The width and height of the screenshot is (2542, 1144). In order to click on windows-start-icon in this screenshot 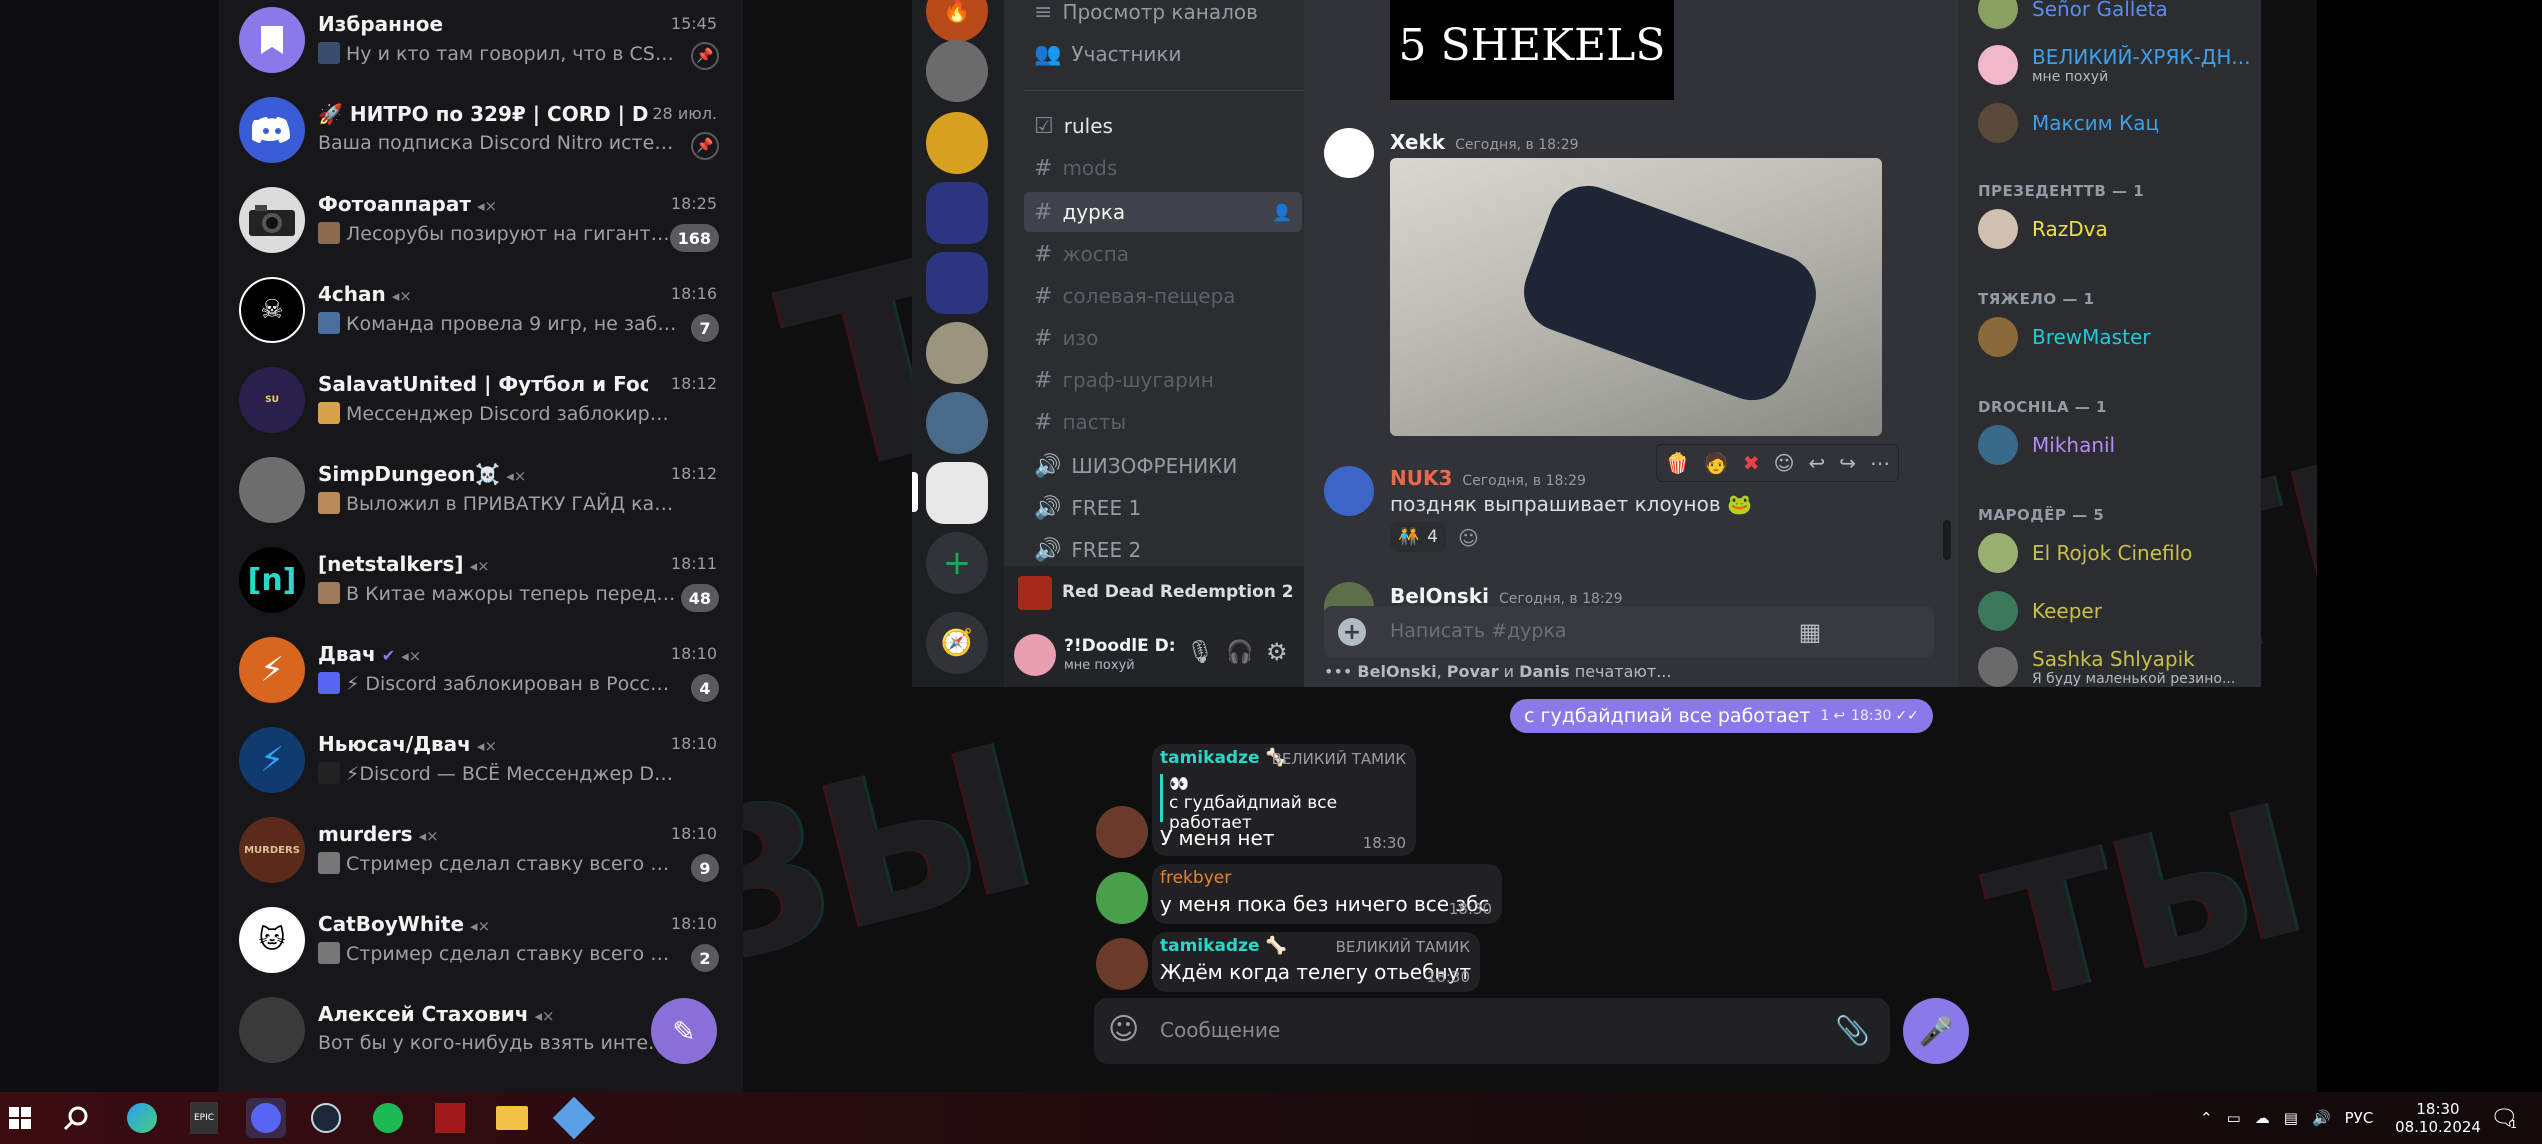, I will do `click(20, 1118)`.